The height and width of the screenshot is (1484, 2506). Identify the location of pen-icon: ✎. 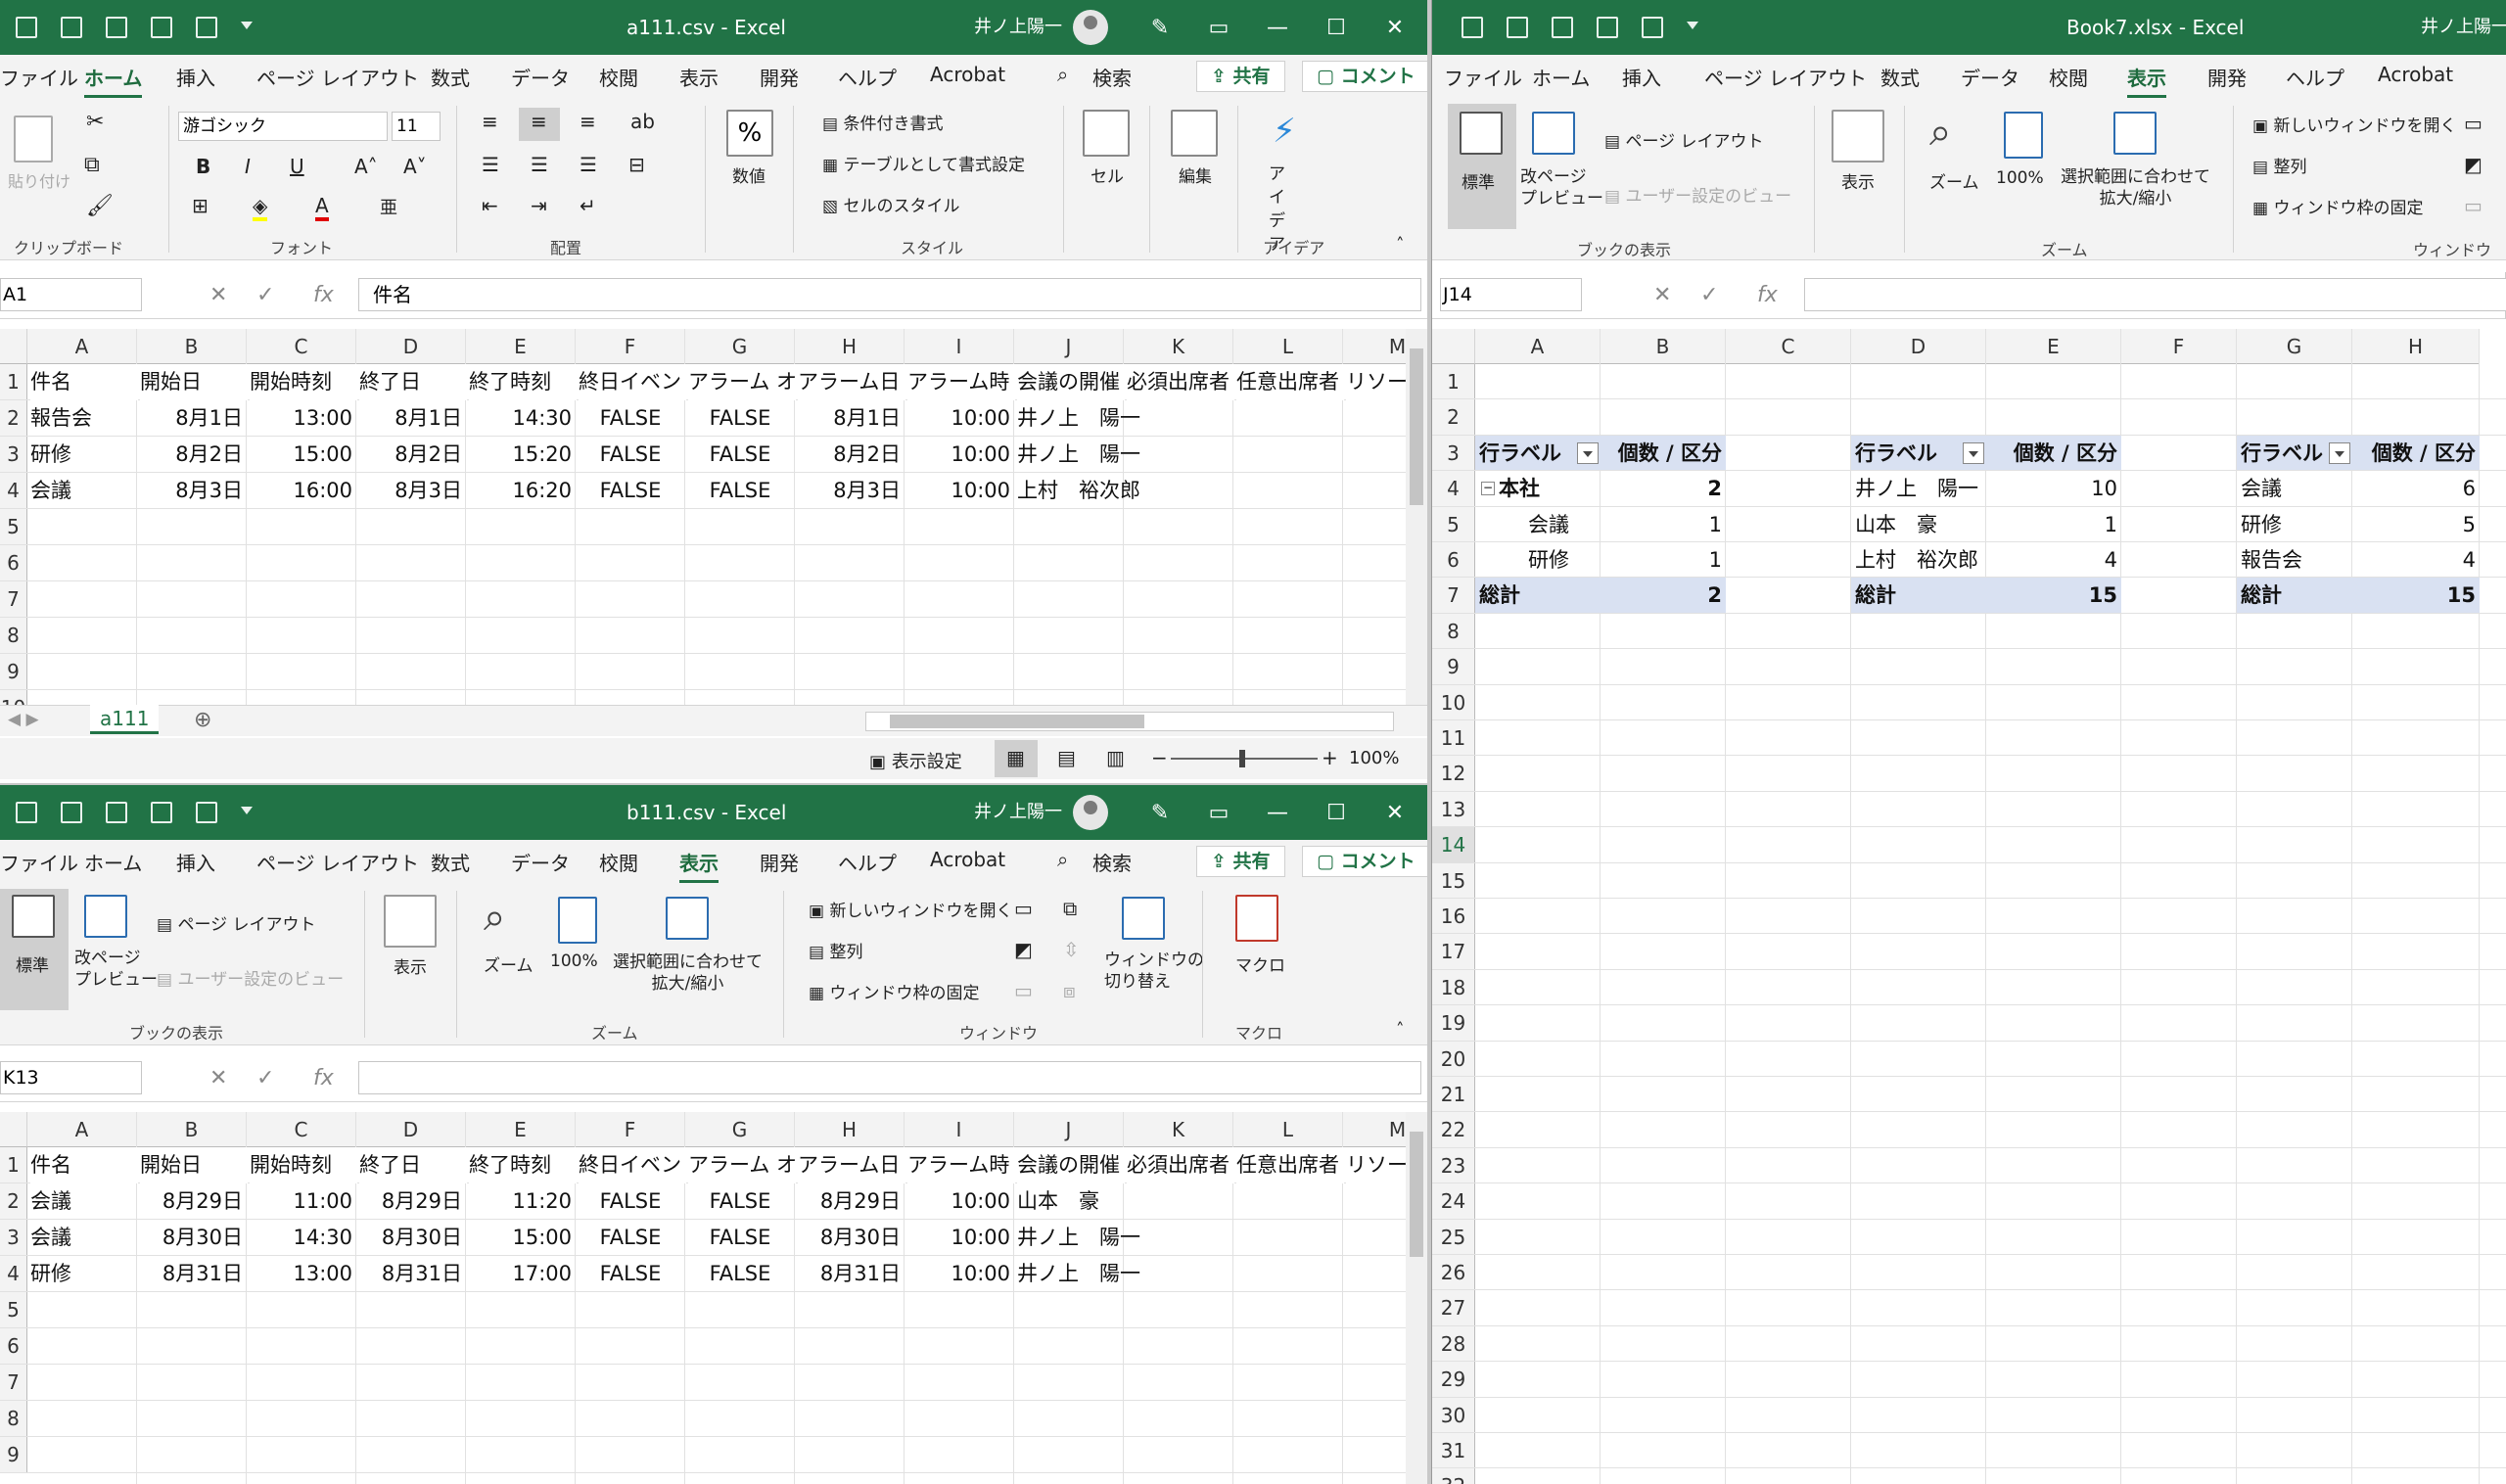
(1160, 28).